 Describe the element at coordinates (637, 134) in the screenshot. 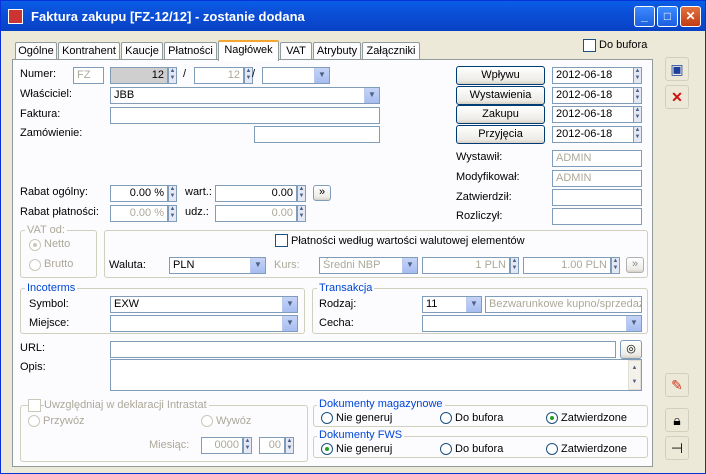

I see `przyjecia-date-spinner: ▲ ▼` at that location.